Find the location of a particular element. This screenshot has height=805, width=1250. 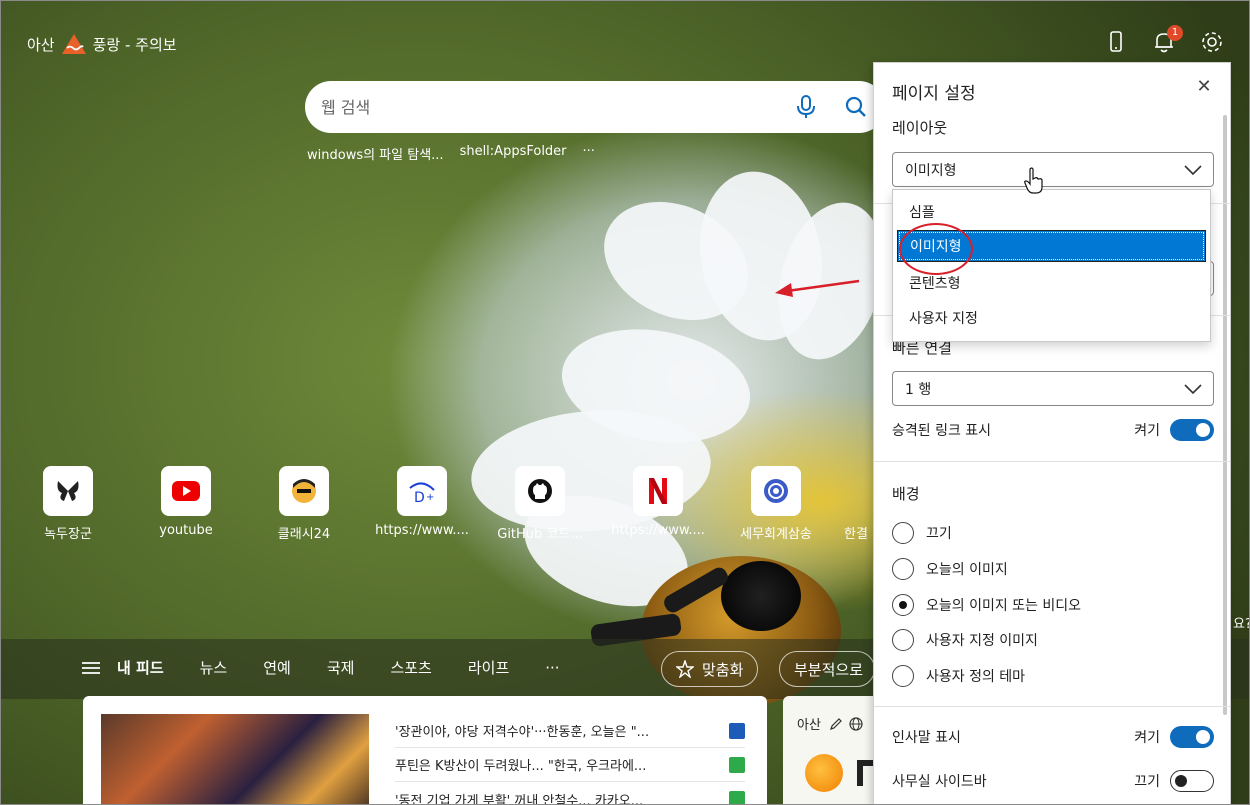

edit-pencil-icon is located at coordinates (836, 724).